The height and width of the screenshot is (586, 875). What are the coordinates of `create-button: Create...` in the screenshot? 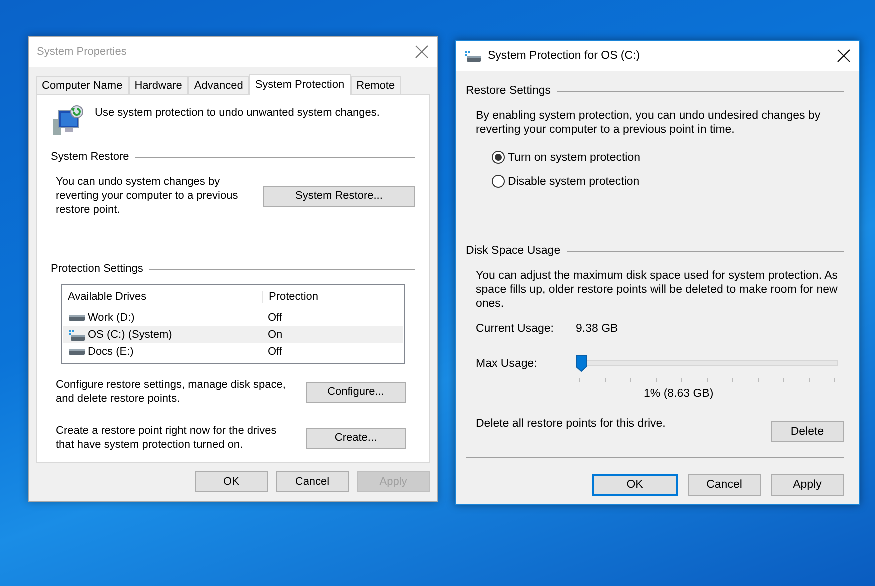 It's located at (356, 438).